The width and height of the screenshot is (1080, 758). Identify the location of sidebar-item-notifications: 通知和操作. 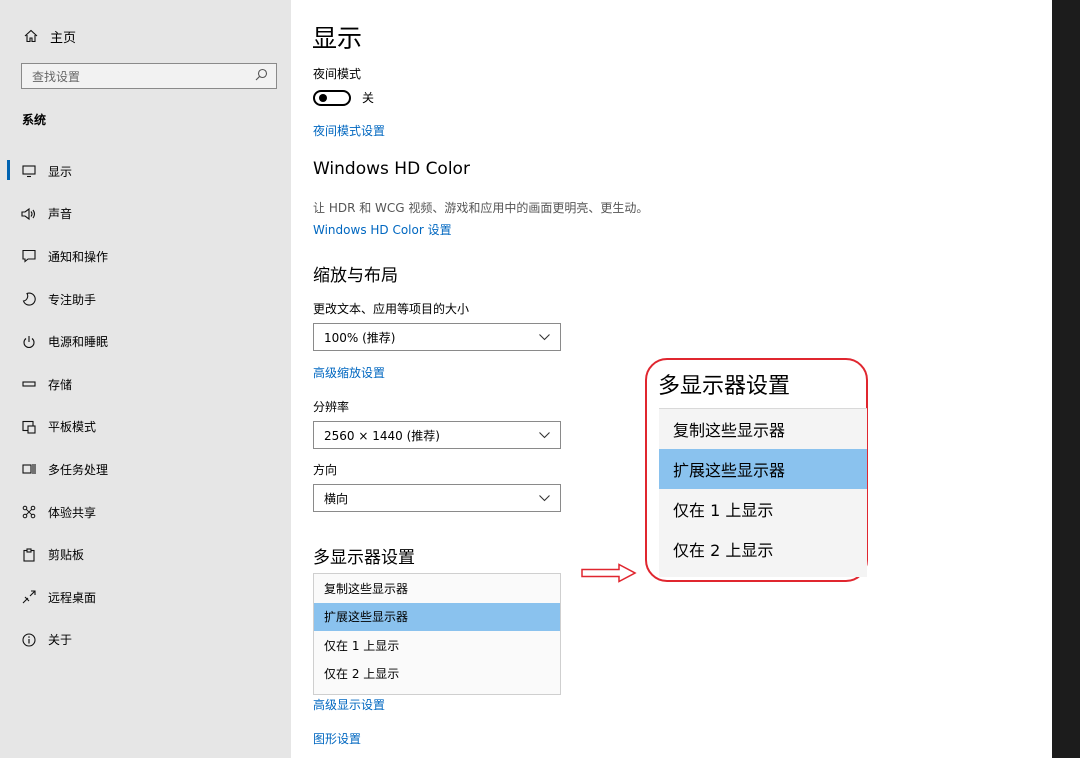
(145, 256).